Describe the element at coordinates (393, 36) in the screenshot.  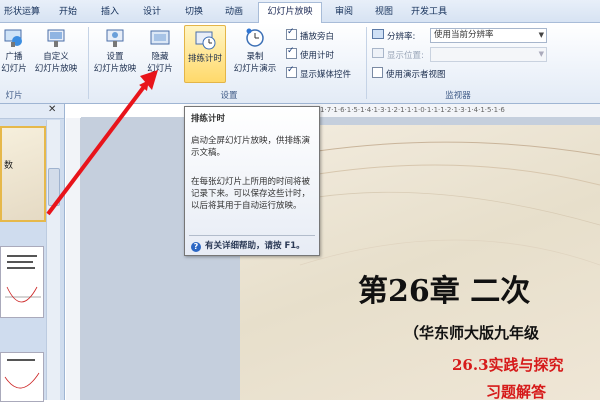
I see `resolution-row: 分辨率:` at that location.